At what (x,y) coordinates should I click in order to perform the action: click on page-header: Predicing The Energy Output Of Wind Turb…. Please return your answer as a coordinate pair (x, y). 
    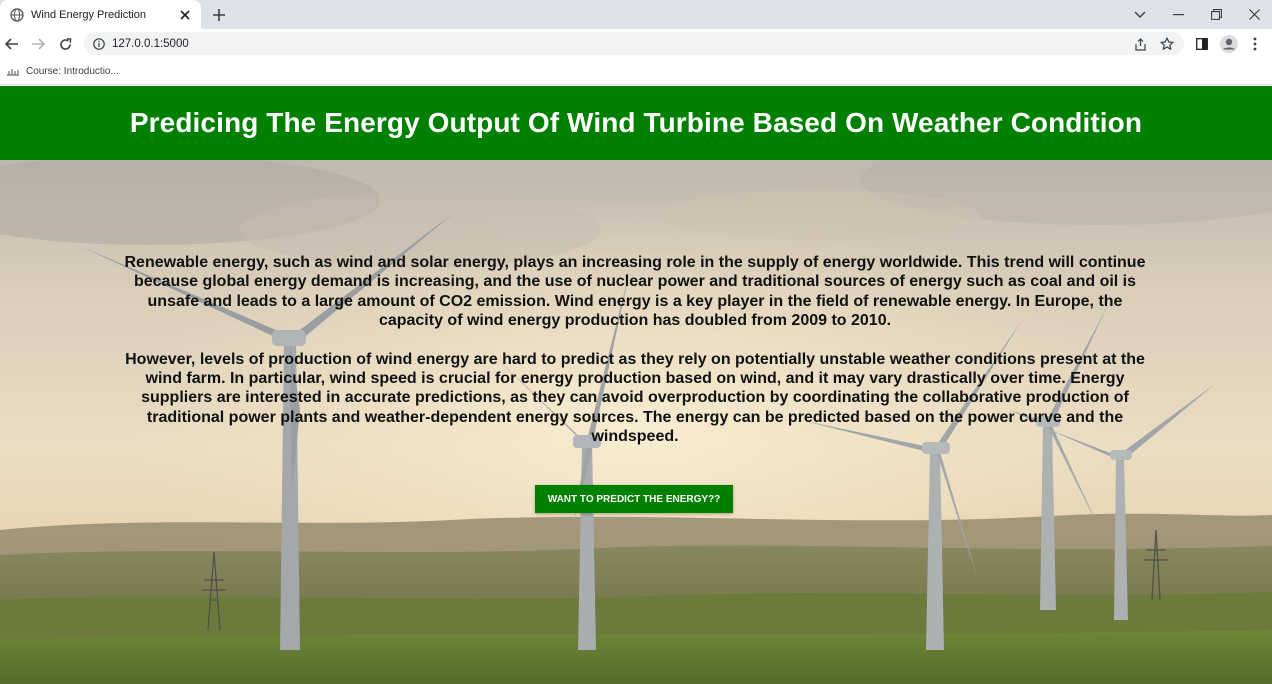
    Looking at the image, I should click on (636, 123).